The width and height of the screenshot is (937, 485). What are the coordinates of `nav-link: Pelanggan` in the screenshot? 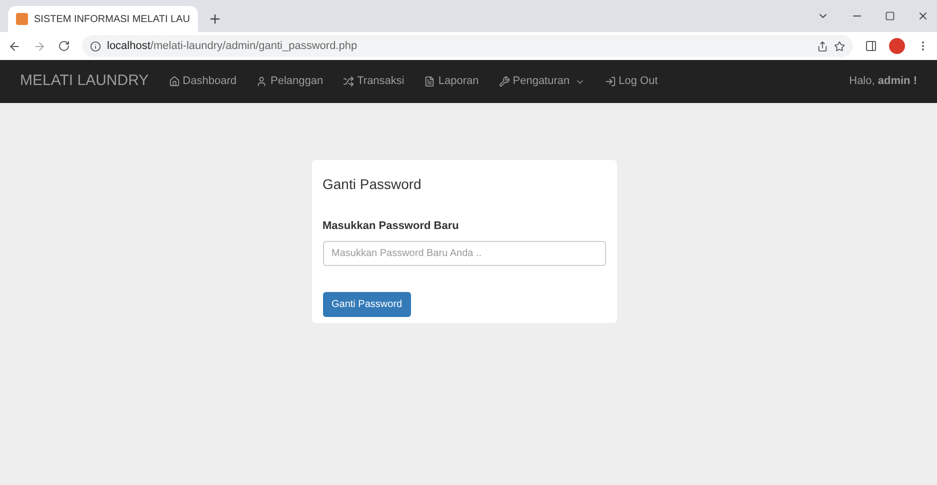 It's located at (290, 81).